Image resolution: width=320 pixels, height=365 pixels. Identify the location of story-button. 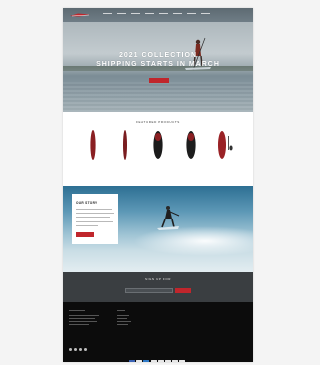
(85, 234).